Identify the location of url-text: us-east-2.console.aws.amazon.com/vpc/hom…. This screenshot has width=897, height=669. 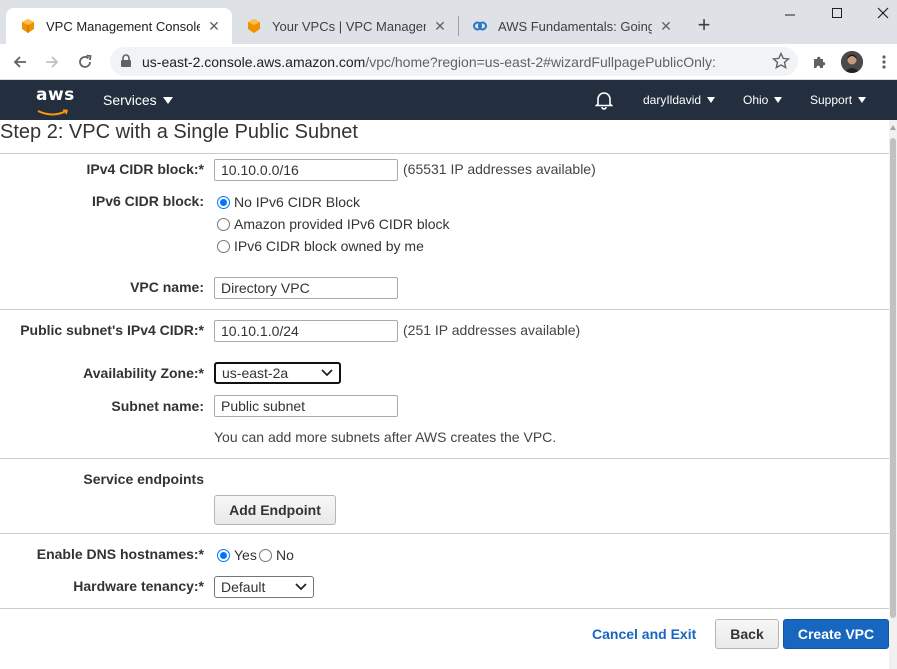
(429, 62).